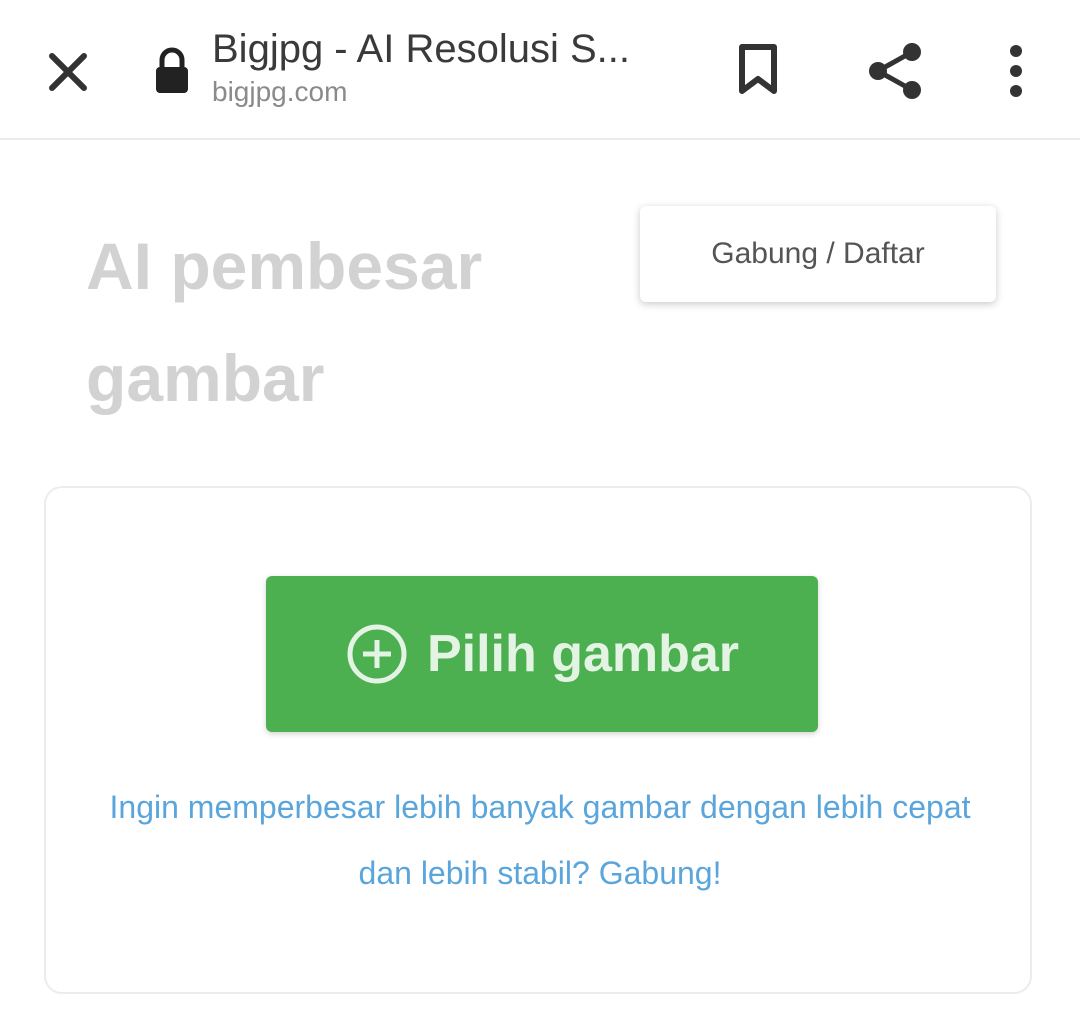  I want to click on close-button, so click(68, 72).